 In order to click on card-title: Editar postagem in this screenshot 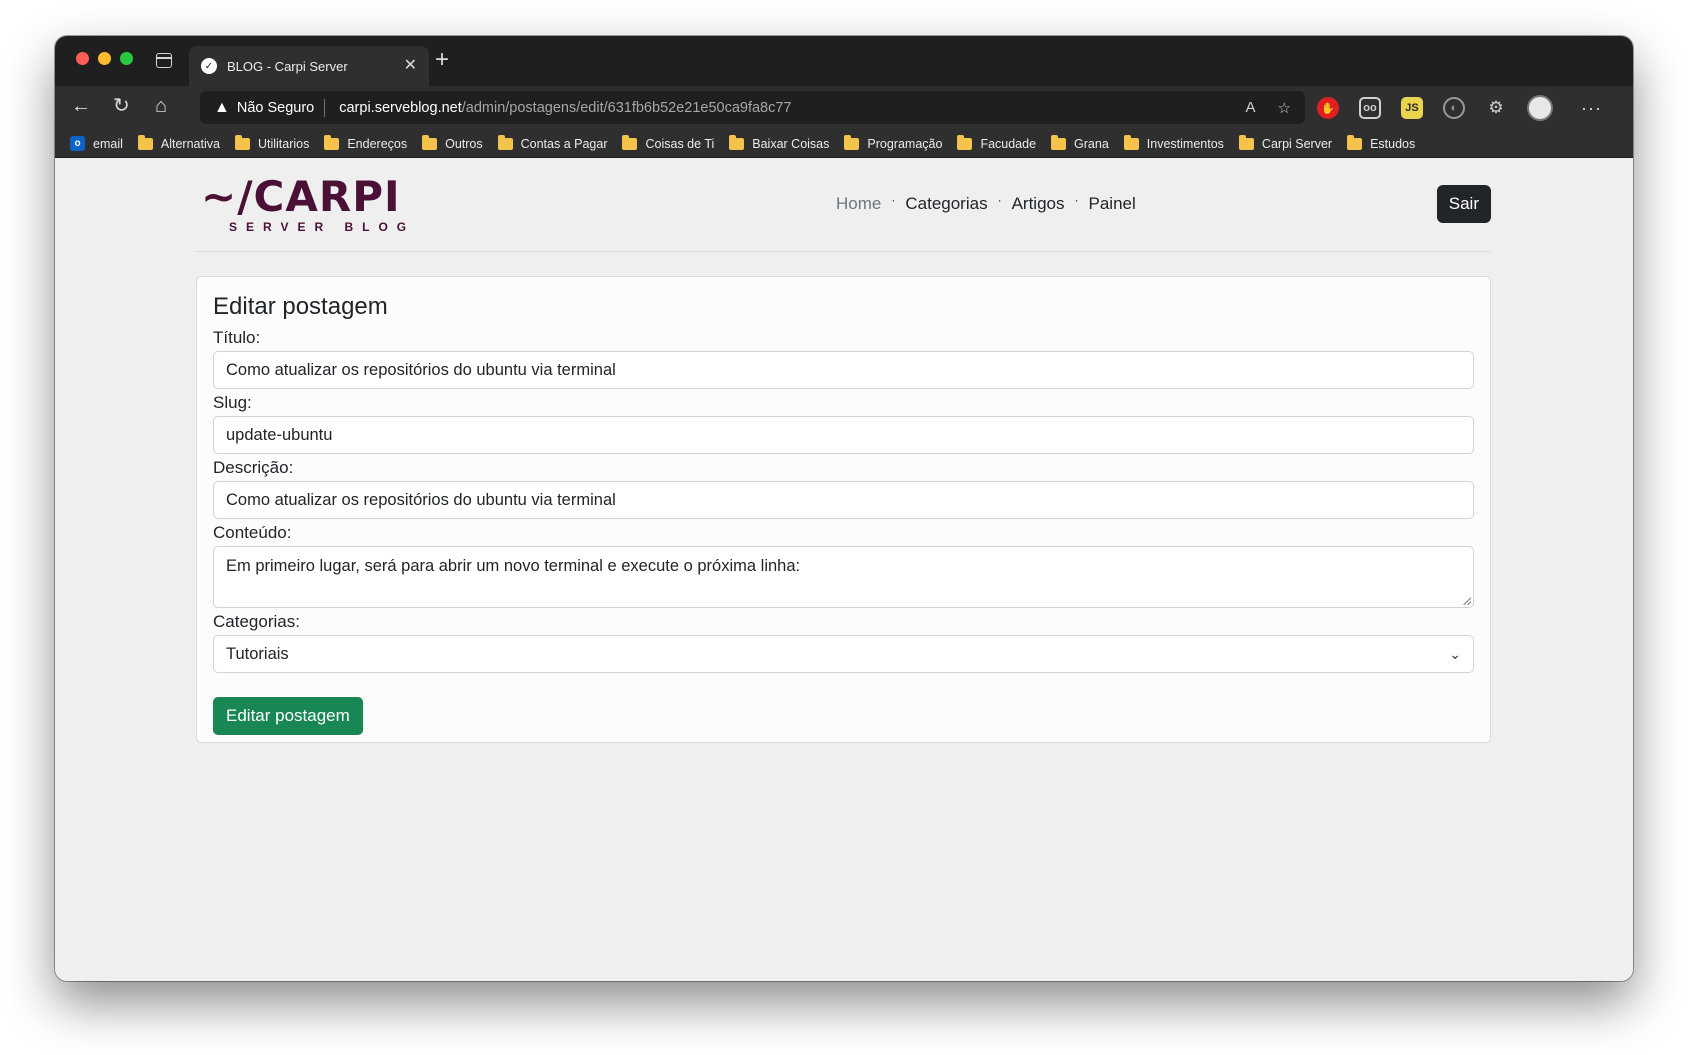, I will do `click(300, 306)`.